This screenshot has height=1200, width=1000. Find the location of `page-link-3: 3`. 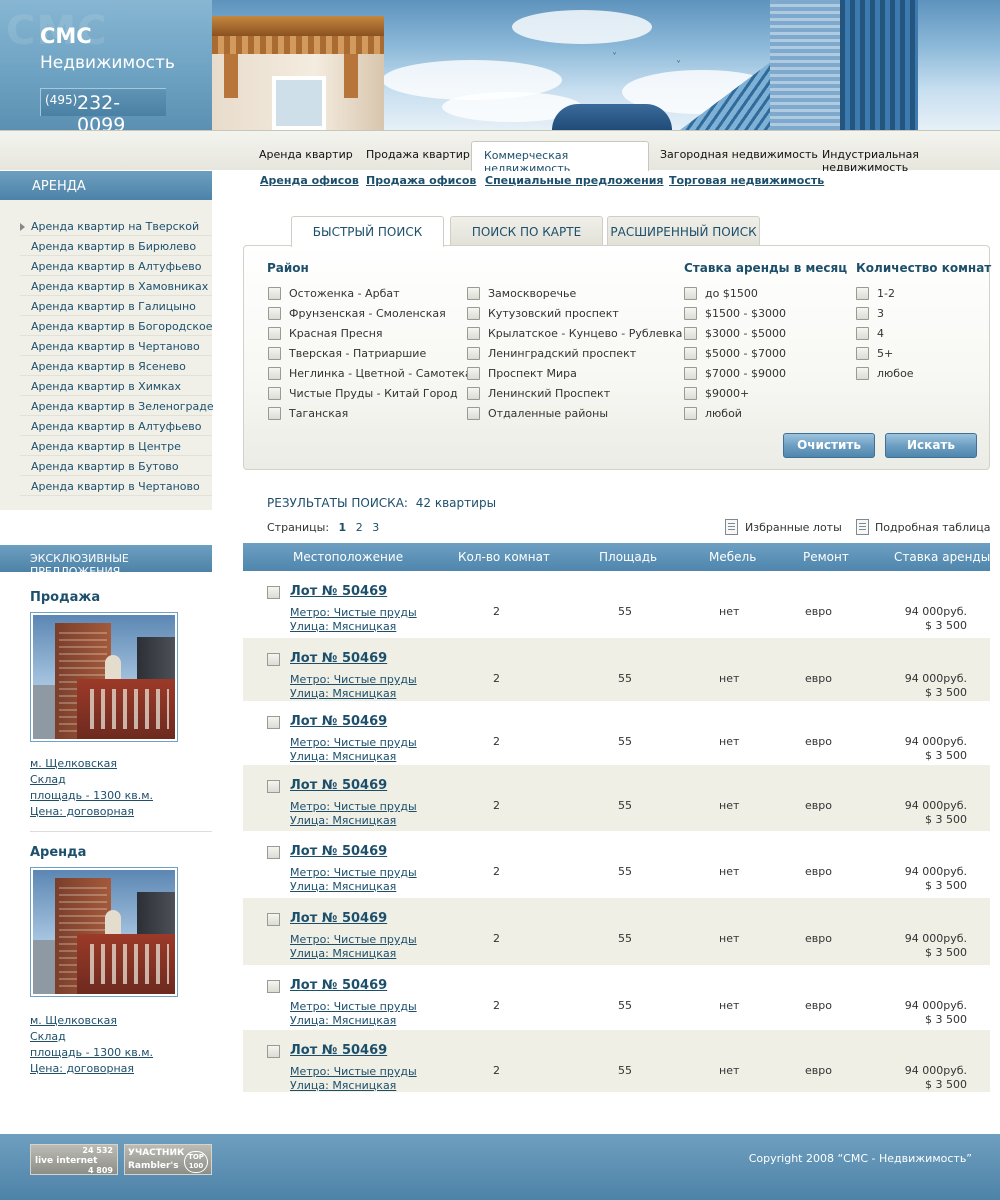

page-link-3: 3 is located at coordinates (375, 527).